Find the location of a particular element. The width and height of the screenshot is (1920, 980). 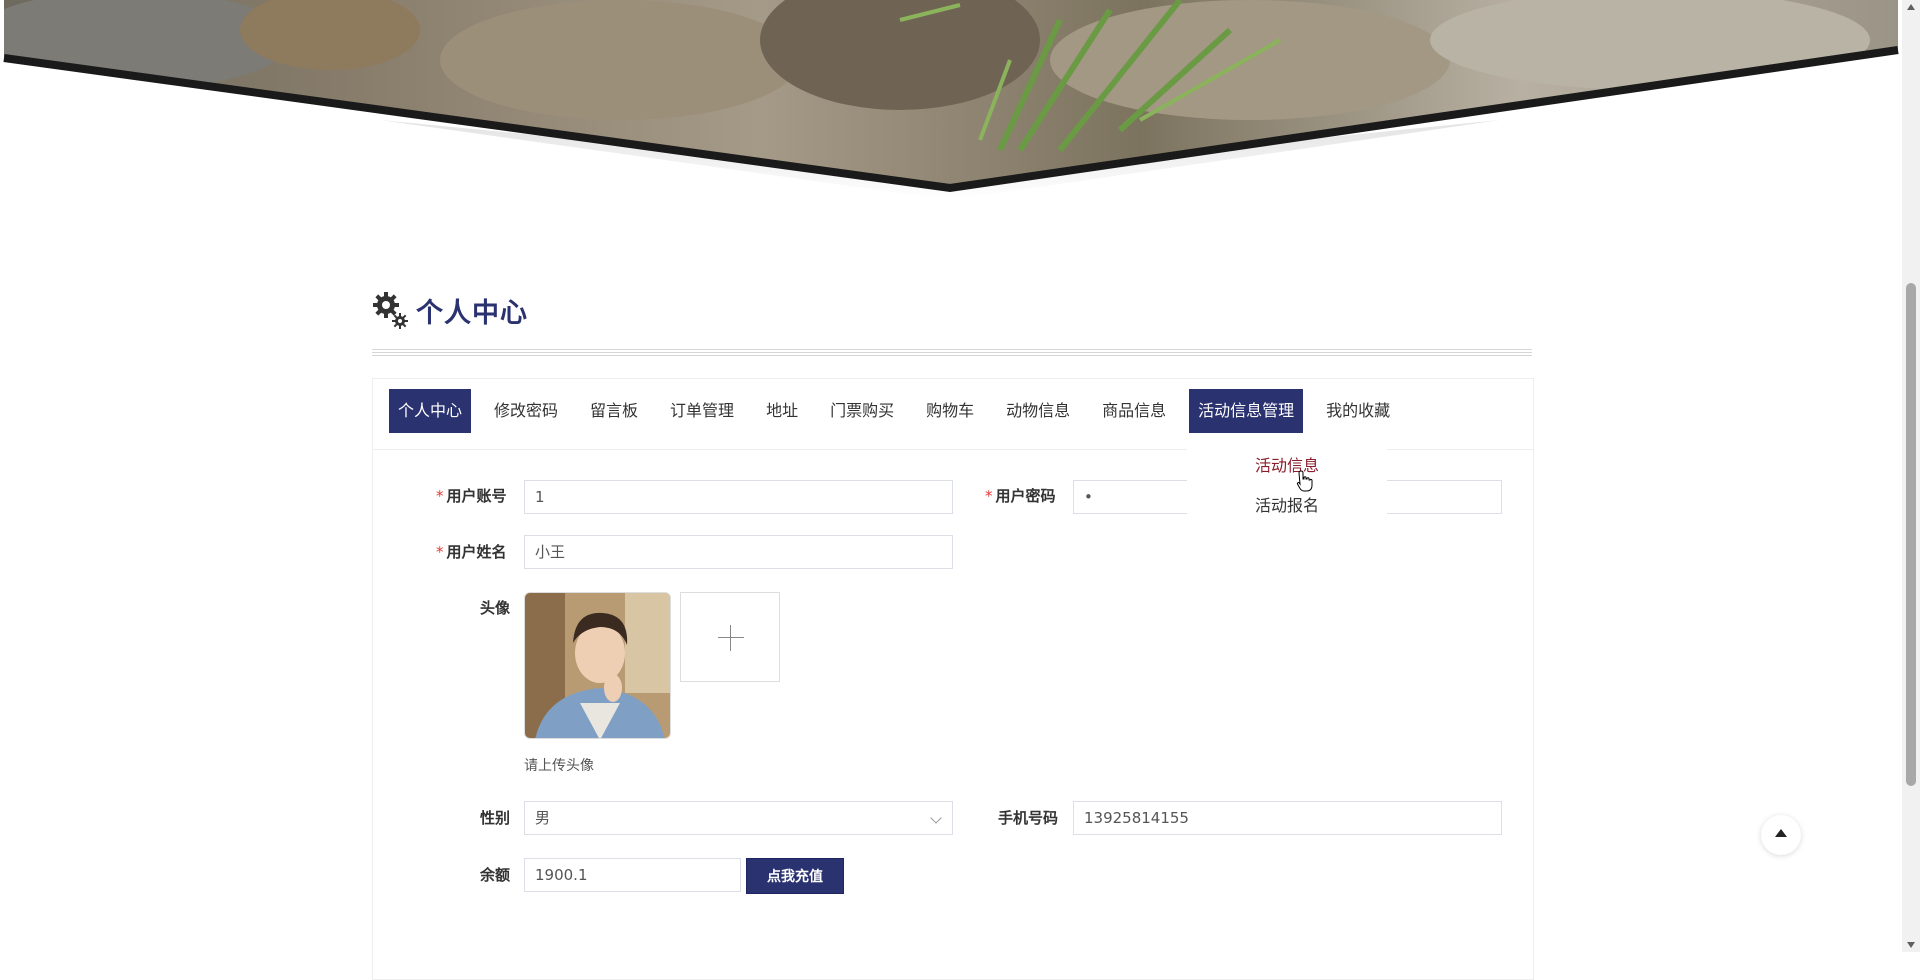

vertical-scrollbar is located at coordinates (1911, 476).